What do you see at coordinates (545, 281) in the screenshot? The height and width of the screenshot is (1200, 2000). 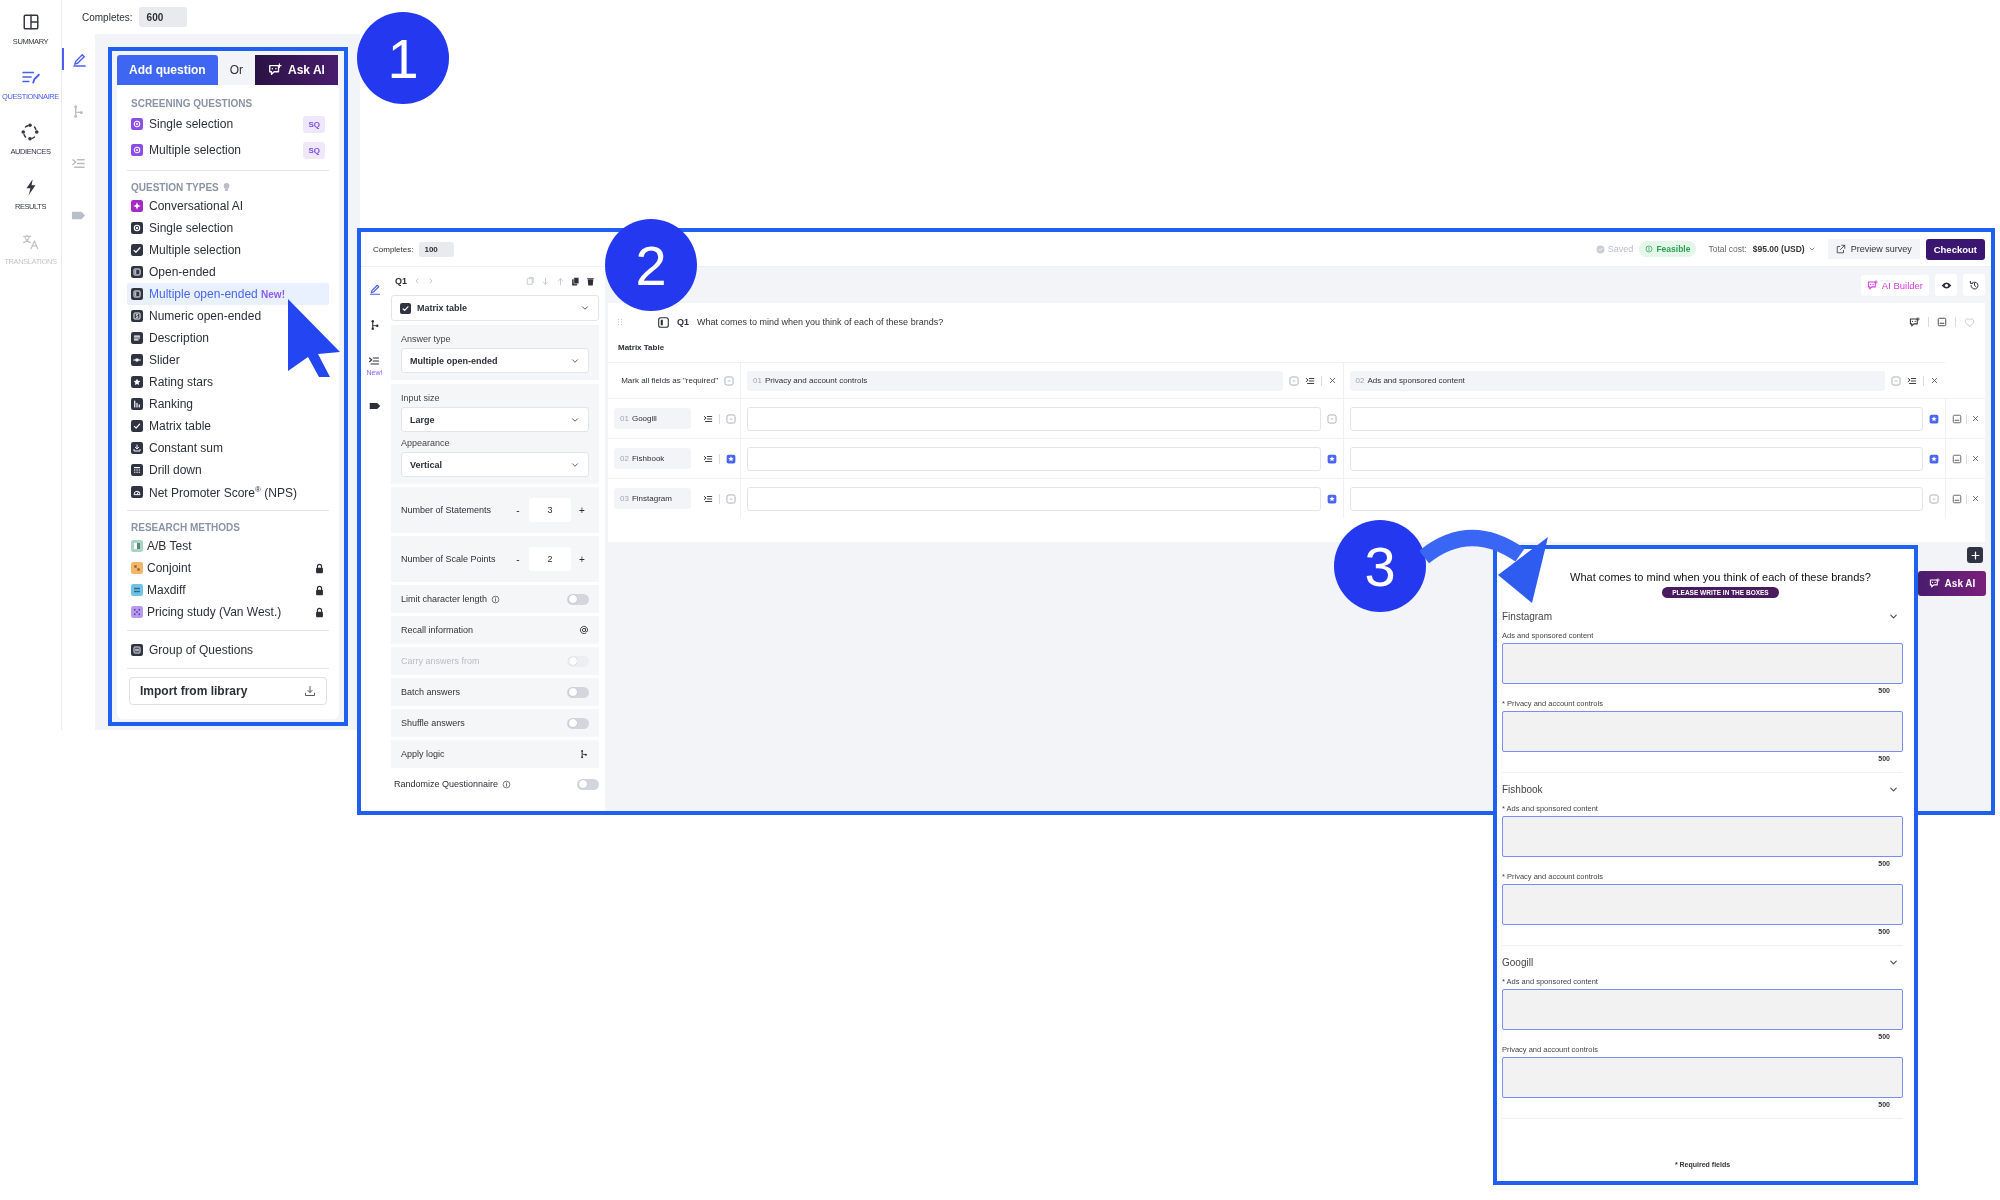 I see `arrow-down-icon` at bounding box center [545, 281].